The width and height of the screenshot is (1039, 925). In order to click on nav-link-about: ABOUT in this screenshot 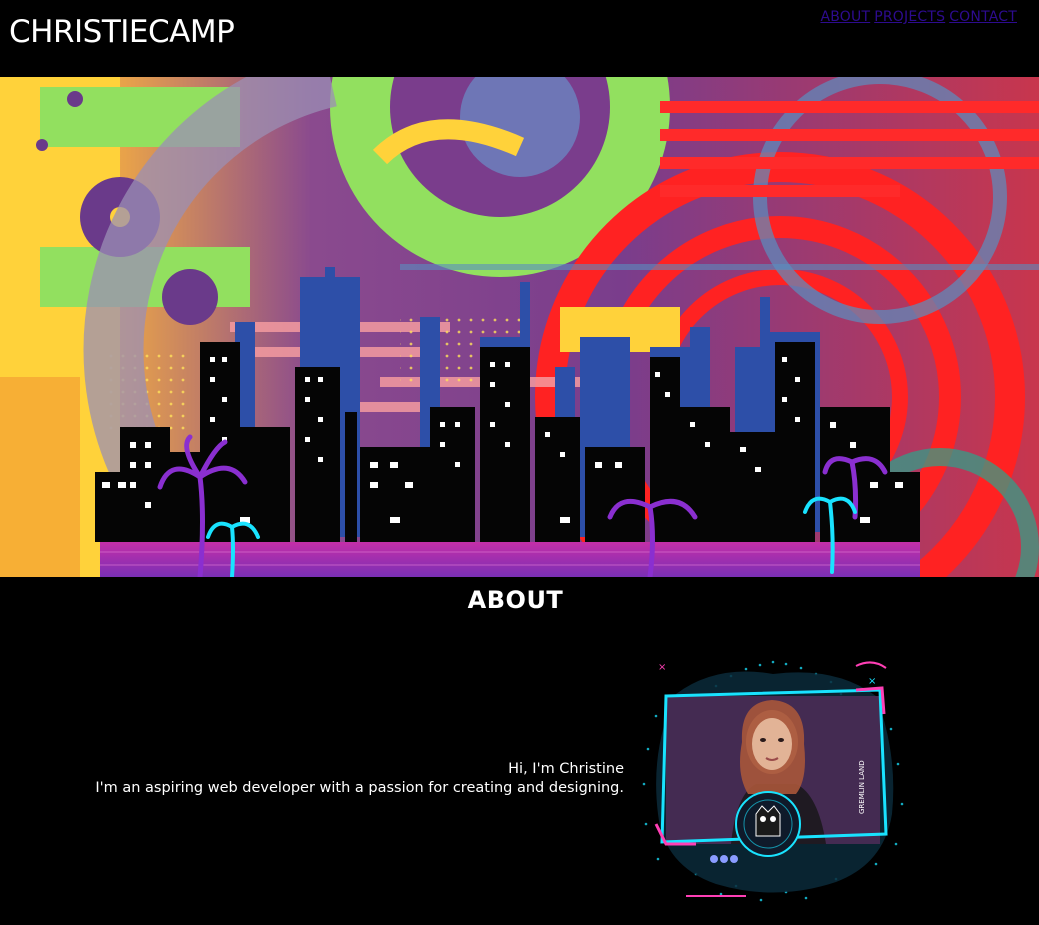, I will do `click(845, 17)`.